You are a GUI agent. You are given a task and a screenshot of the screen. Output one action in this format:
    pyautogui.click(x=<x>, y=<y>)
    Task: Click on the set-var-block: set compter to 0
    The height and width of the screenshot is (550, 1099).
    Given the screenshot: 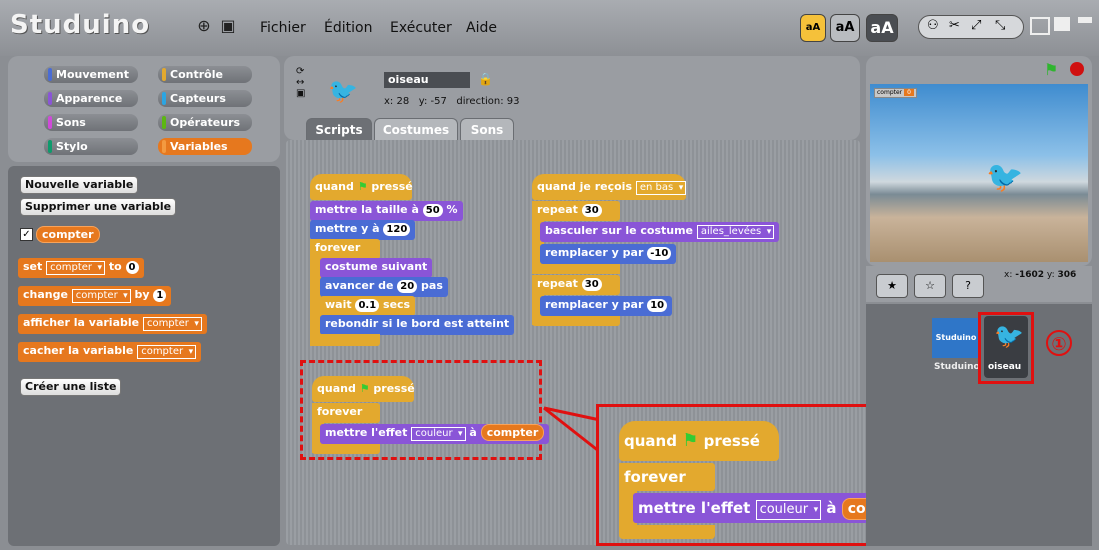 What is the action you would take?
    pyautogui.click(x=81, y=268)
    